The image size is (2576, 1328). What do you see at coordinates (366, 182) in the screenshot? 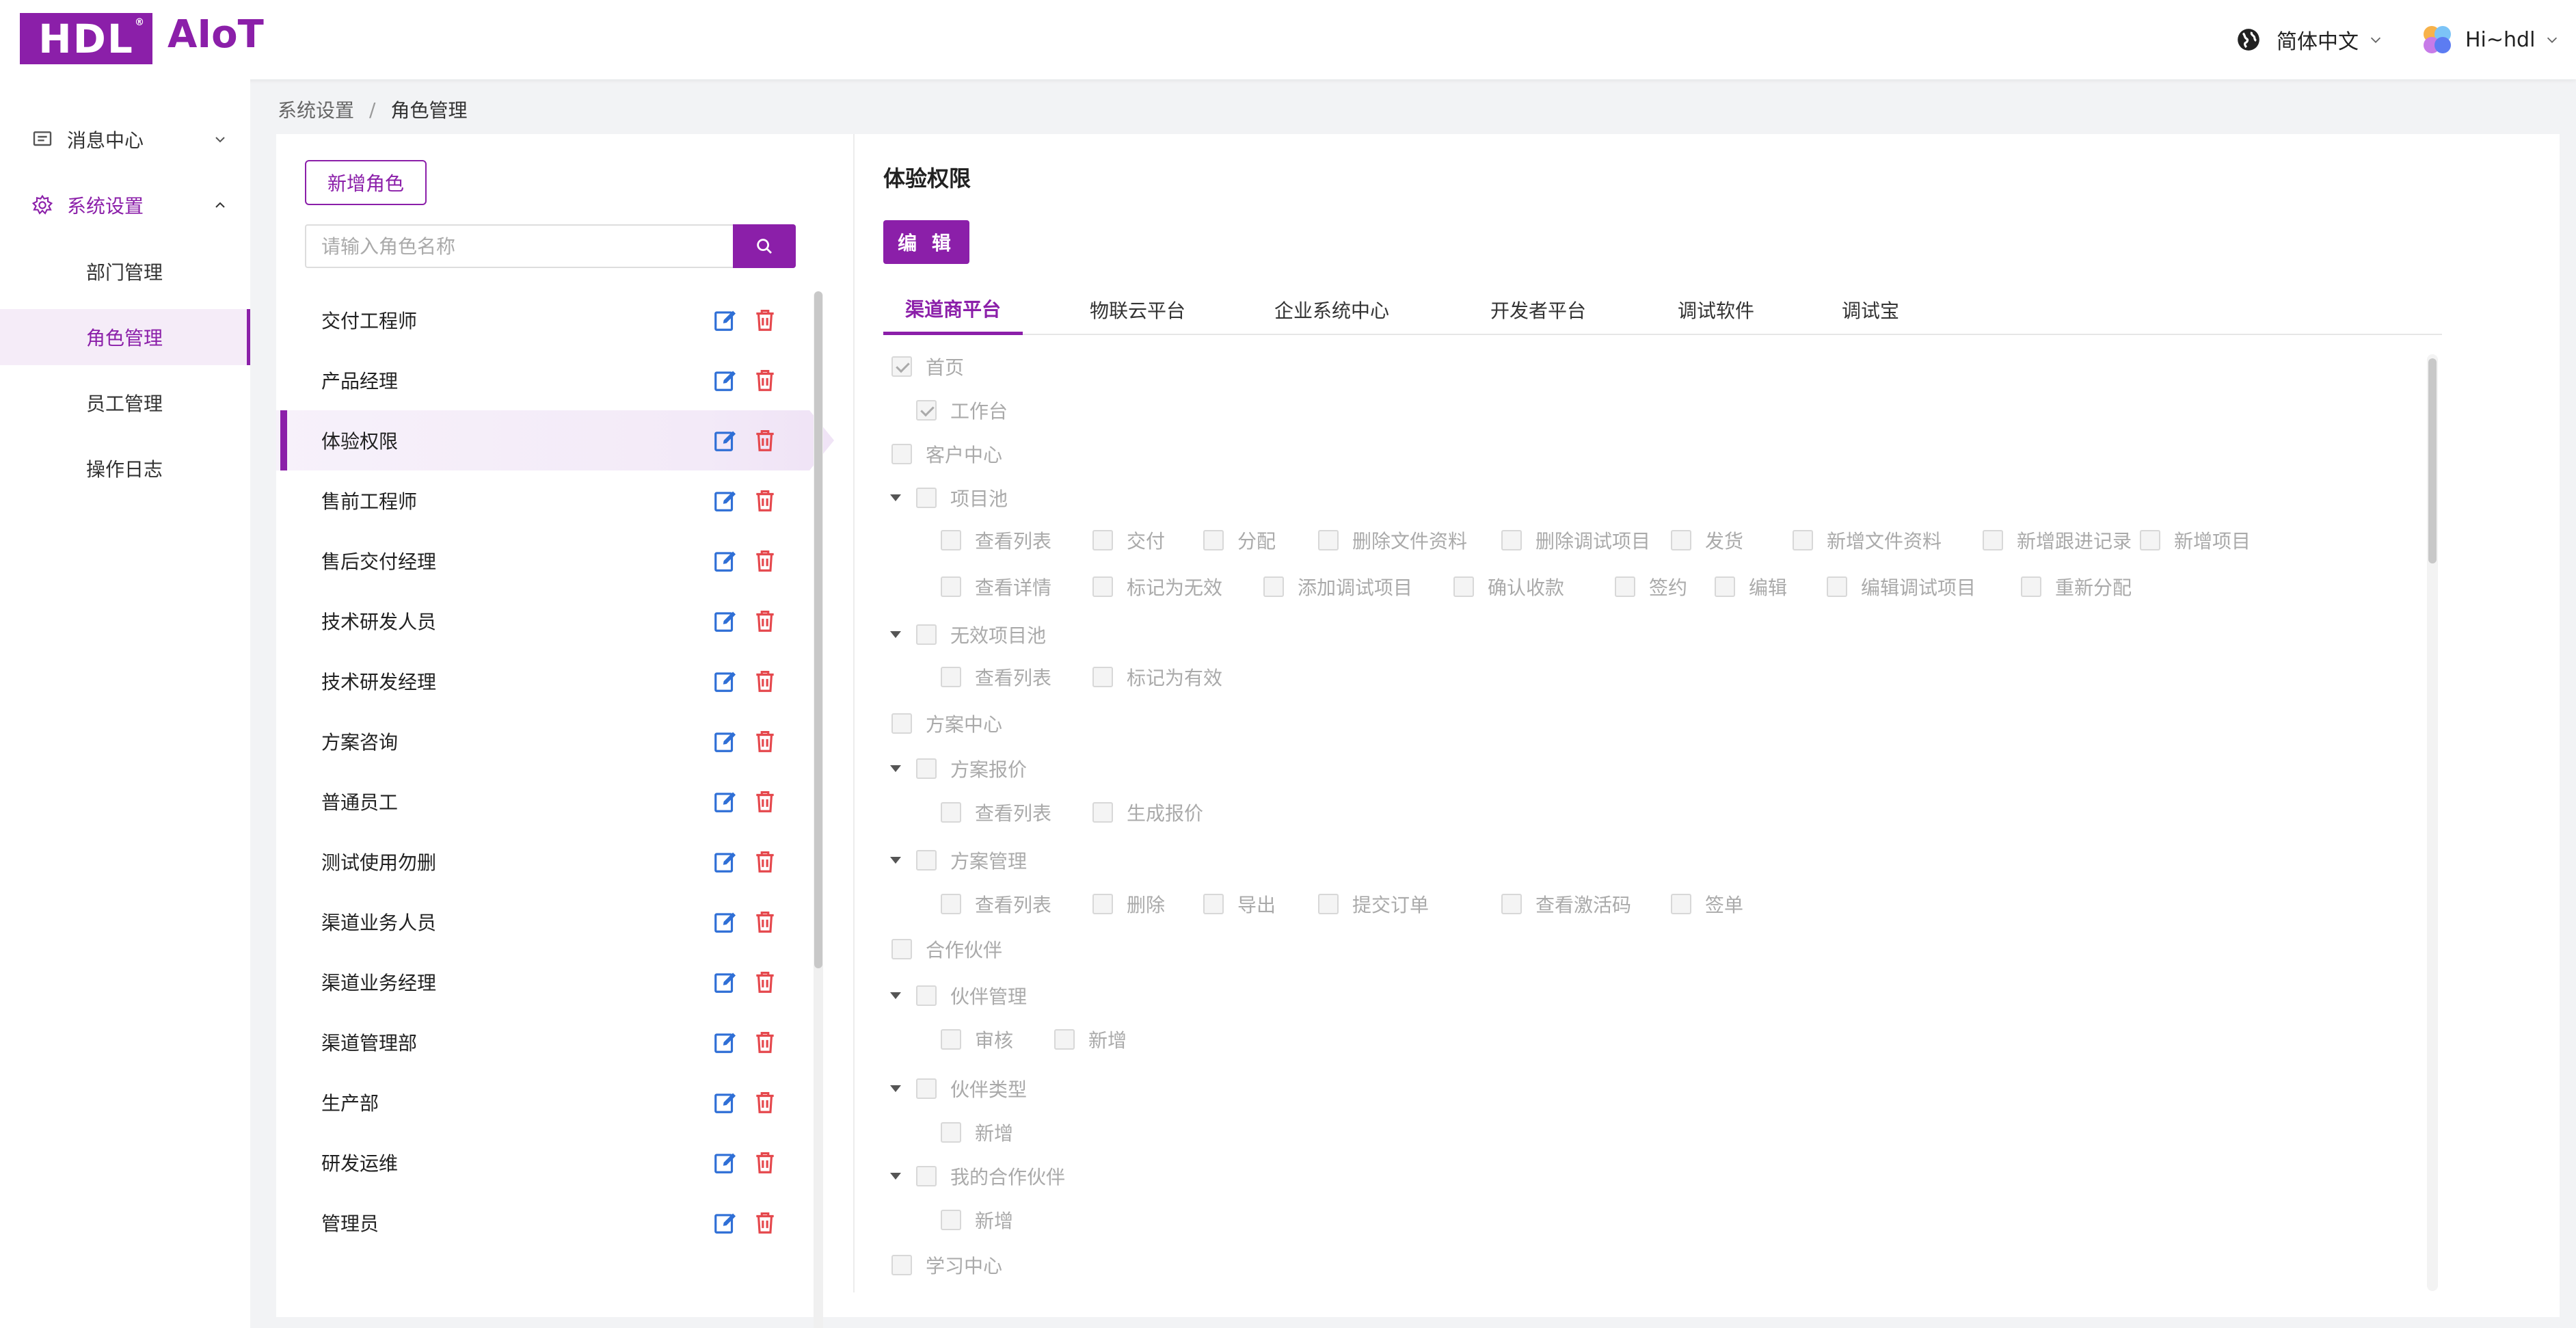
I see `add-role-button: 新增角色` at bounding box center [366, 182].